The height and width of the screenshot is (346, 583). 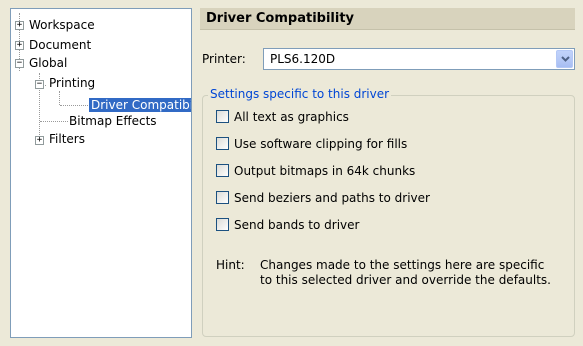 What do you see at coordinates (140, 105) in the screenshot?
I see `tree-item-driver-compatibility: Driver Compatibility` at bounding box center [140, 105].